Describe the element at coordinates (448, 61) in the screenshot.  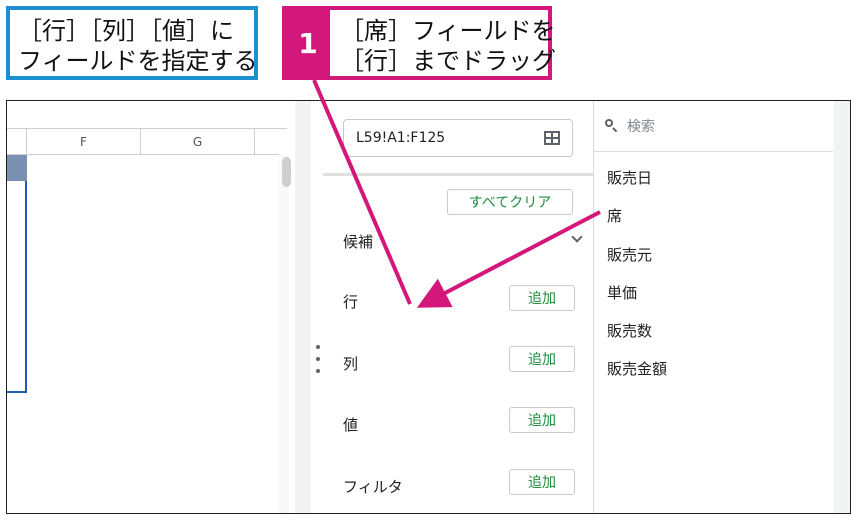
I see `step-line-2: ［行］までドラッグ` at that location.